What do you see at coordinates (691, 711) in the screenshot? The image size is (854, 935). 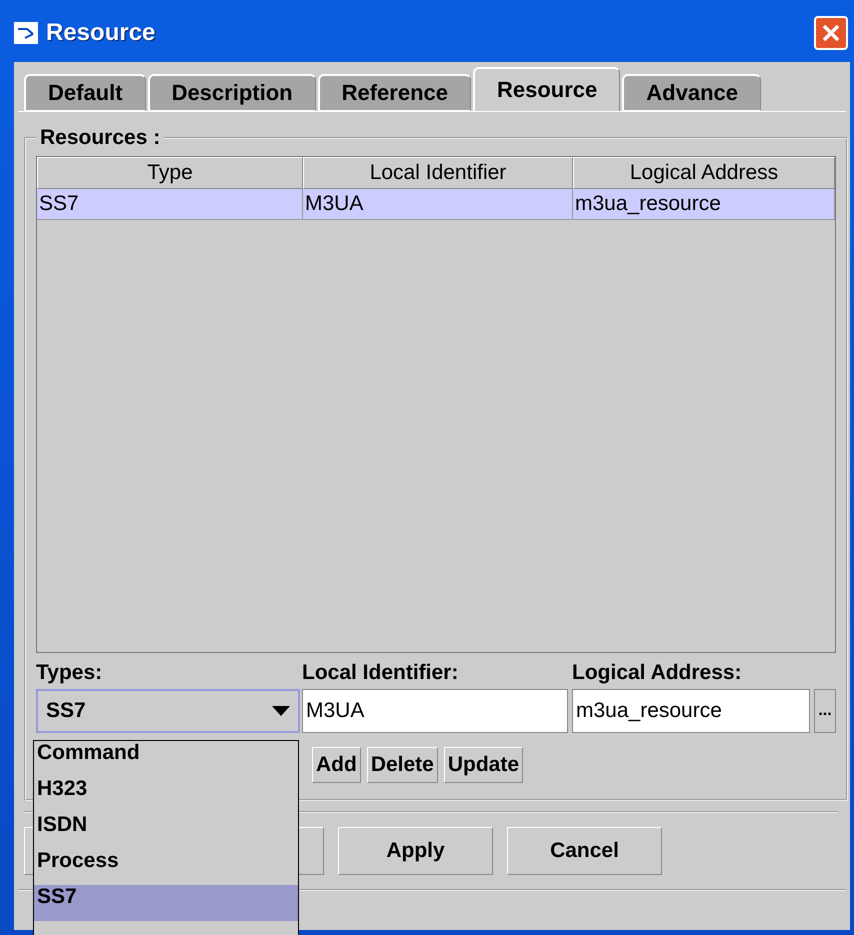 I see `input-field: m3ua_resource` at bounding box center [691, 711].